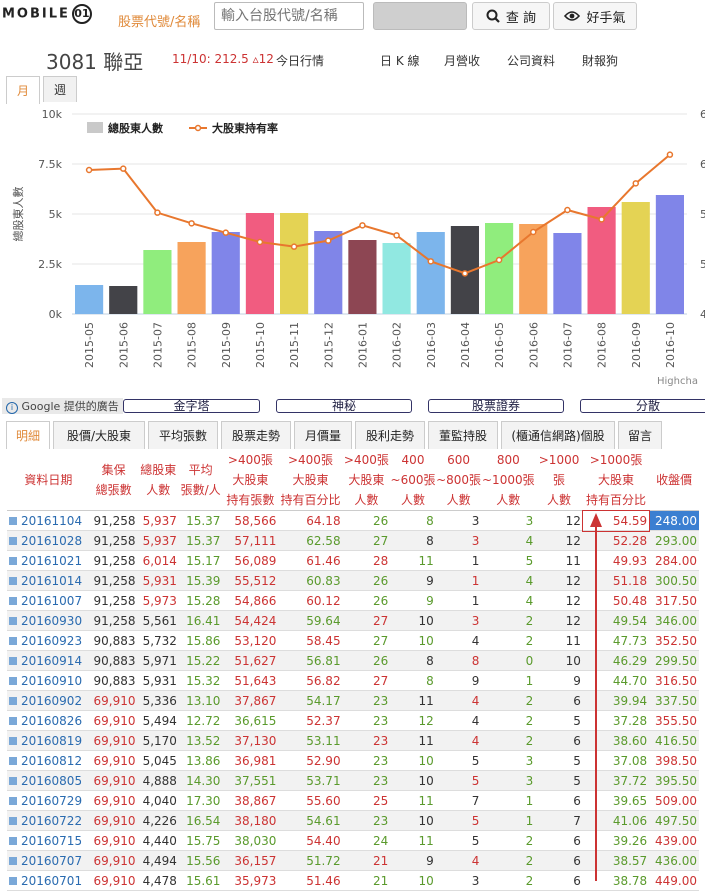  Describe the element at coordinates (28, 435) in the screenshot. I see `tab-detail: 明細` at that location.